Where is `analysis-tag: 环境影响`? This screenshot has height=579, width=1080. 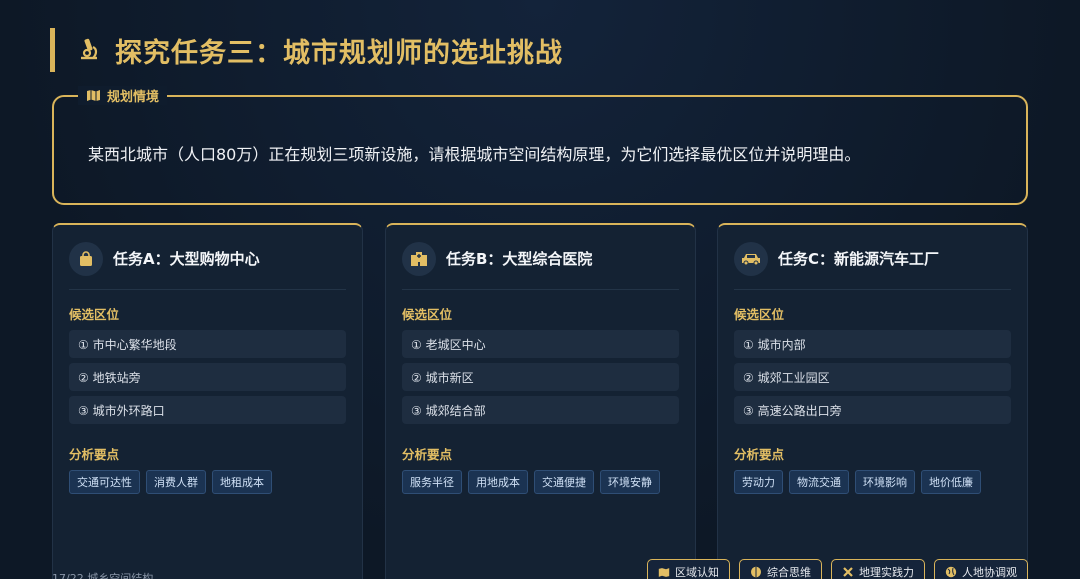
analysis-tag: 环境影响 is located at coordinates (885, 482).